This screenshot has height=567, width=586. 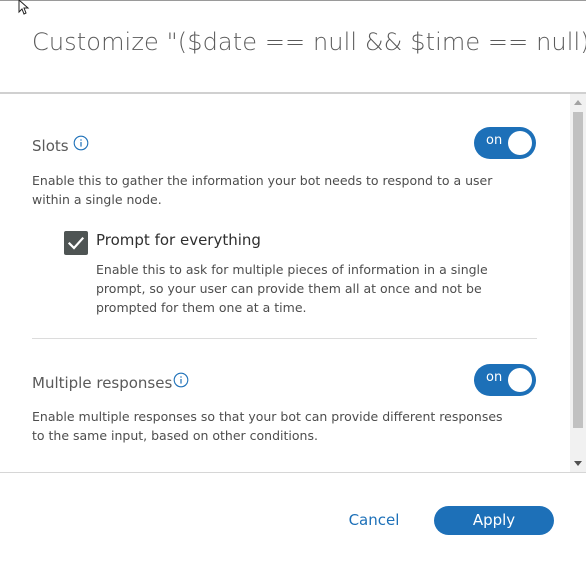 What do you see at coordinates (178, 240) in the screenshot?
I see `prompt-for-everything-label: Prompt for everything` at bounding box center [178, 240].